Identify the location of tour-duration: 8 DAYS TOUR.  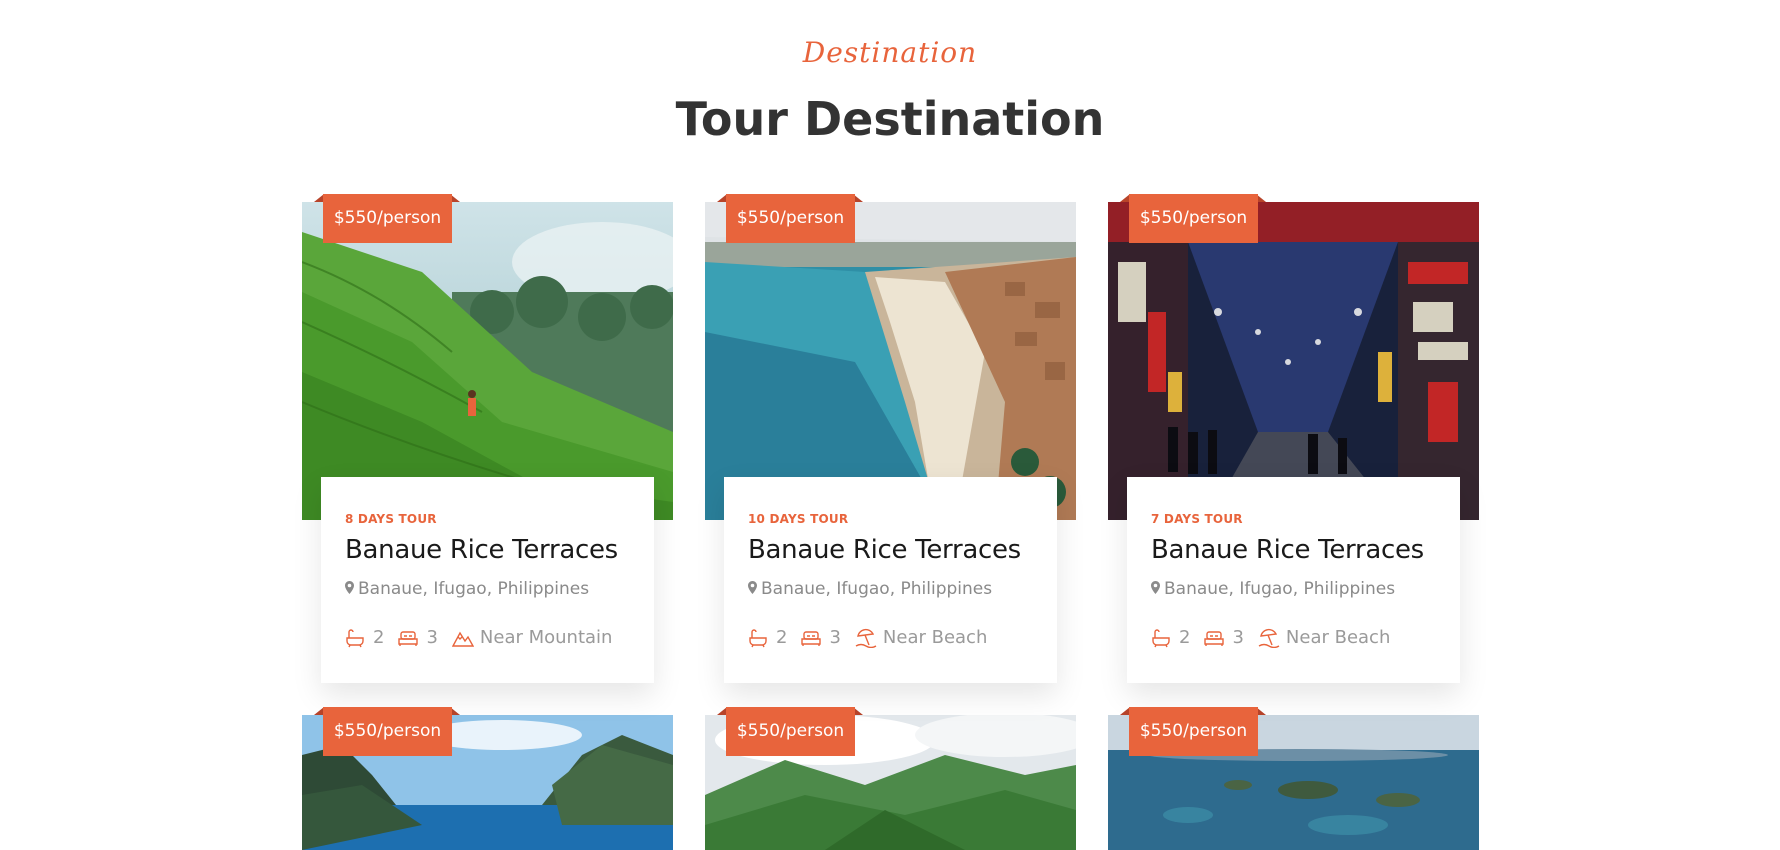
(391, 519).